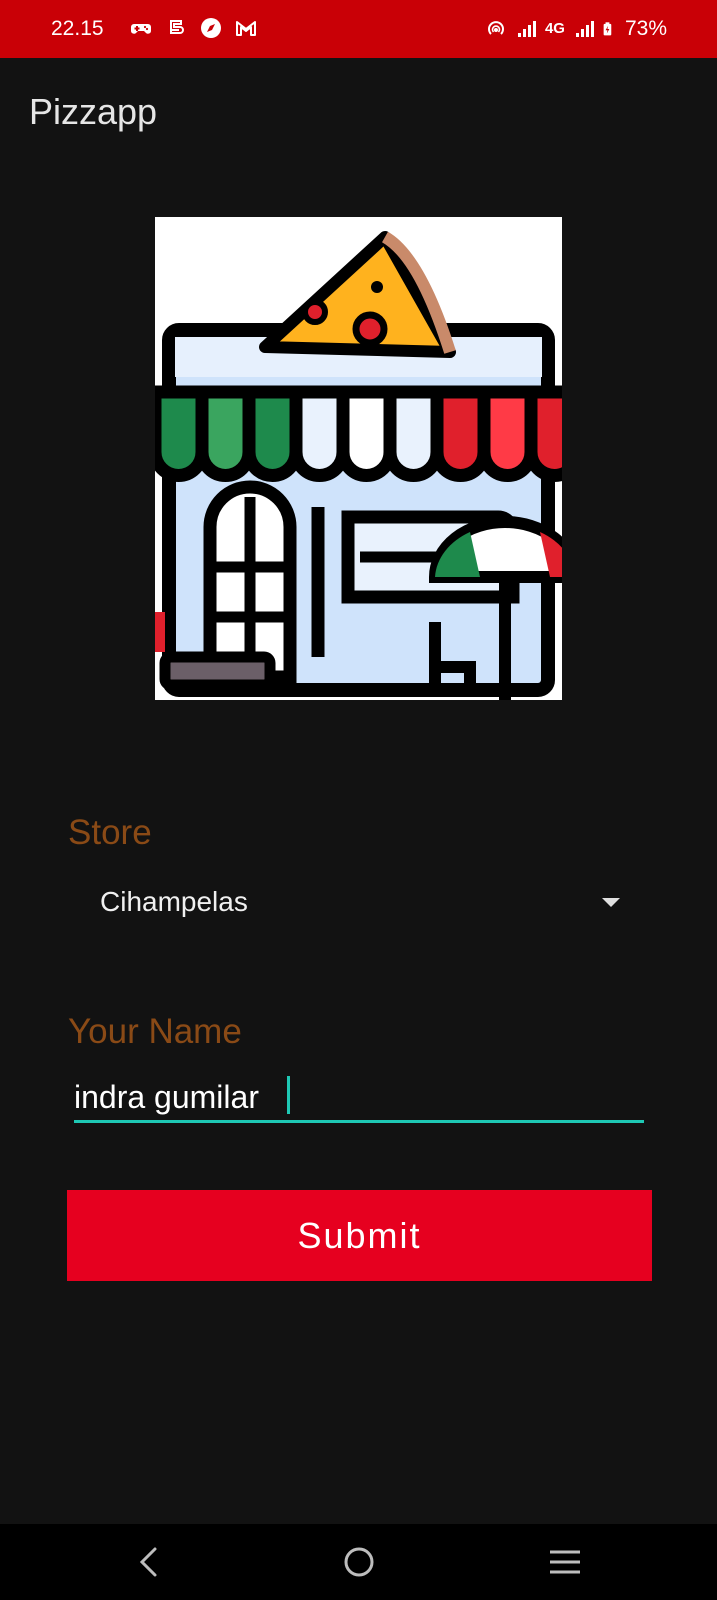 Image resolution: width=717 pixels, height=1600 pixels. I want to click on app-title: Pizzapp, so click(93, 111).